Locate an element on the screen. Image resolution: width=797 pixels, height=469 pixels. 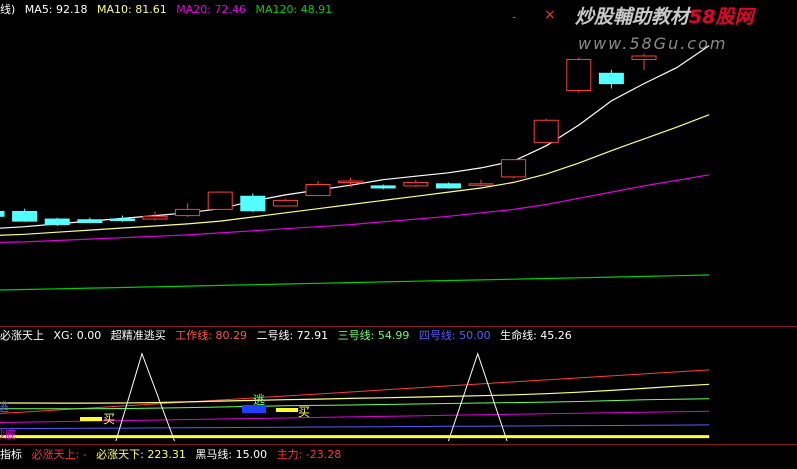
sell-marker: 逃 is located at coordinates (259, 400).